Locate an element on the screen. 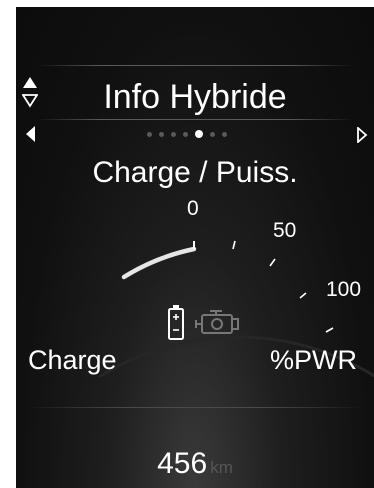  left-arrow-icon is located at coordinates (30, 134).